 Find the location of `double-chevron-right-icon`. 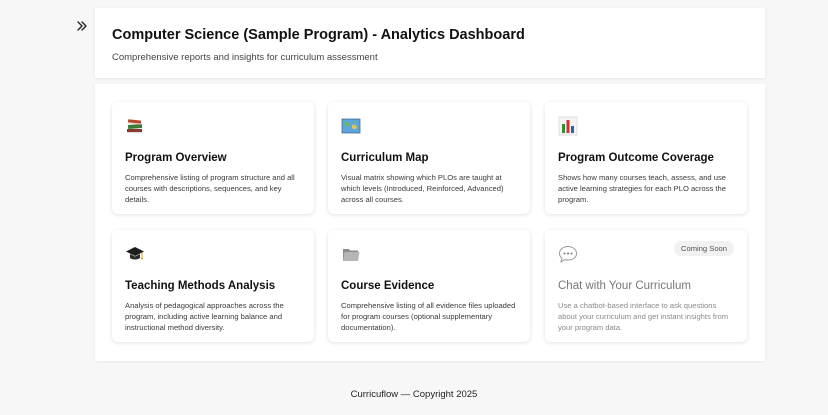

double-chevron-right-icon is located at coordinates (82, 26).